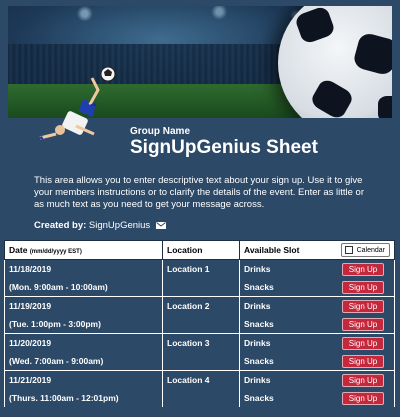 The image size is (400, 417). What do you see at coordinates (348, 250) in the screenshot?
I see `calendar-icon` at bounding box center [348, 250].